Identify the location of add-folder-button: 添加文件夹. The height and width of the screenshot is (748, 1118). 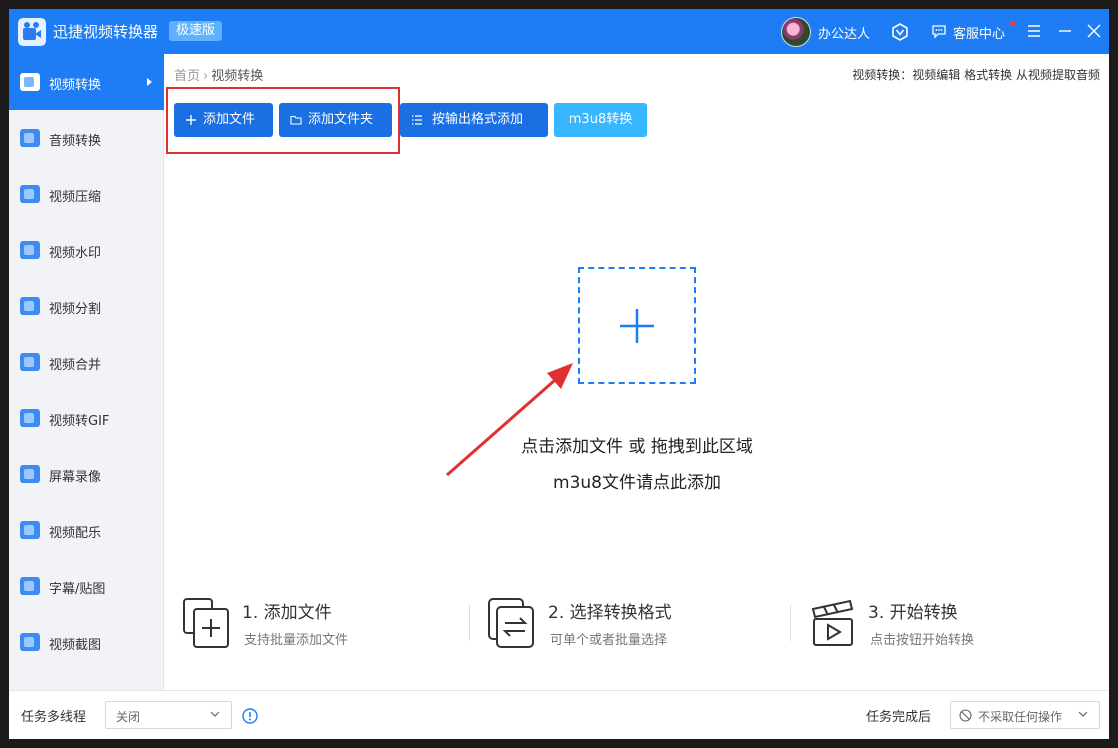
(335, 120).